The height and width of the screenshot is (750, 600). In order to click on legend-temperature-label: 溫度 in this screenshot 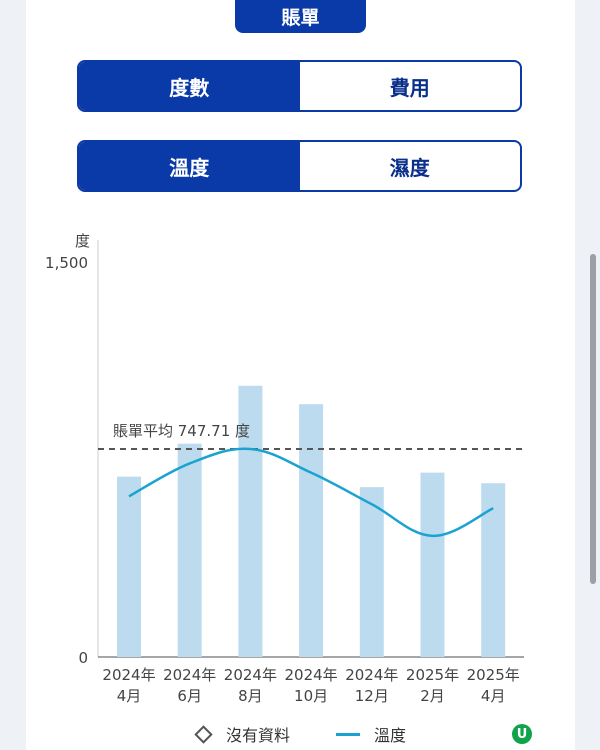, I will do `click(390, 735)`.